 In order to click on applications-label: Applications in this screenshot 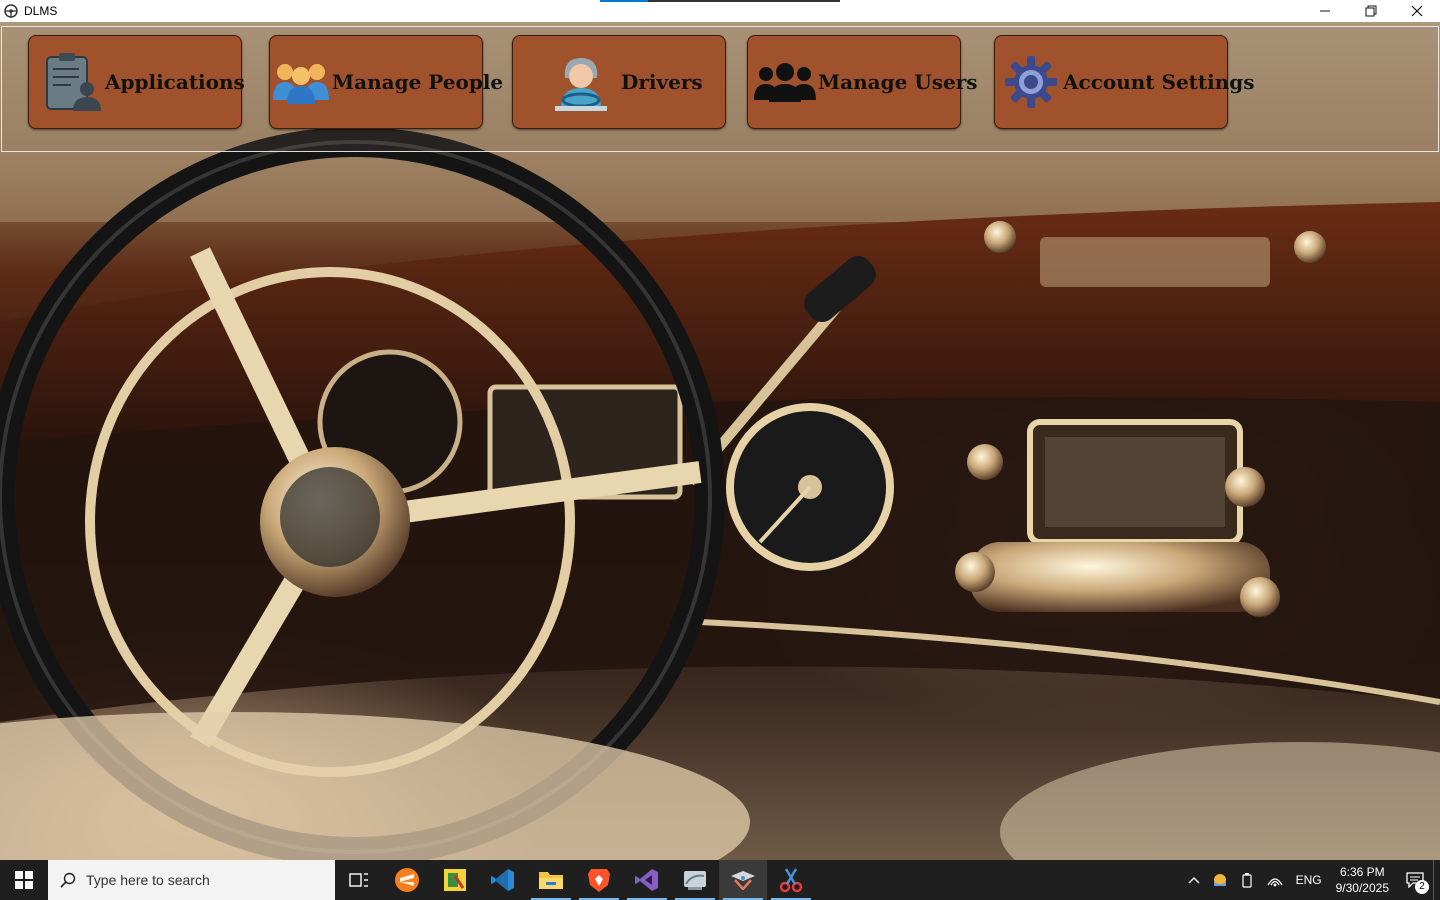, I will do `click(175, 82)`.